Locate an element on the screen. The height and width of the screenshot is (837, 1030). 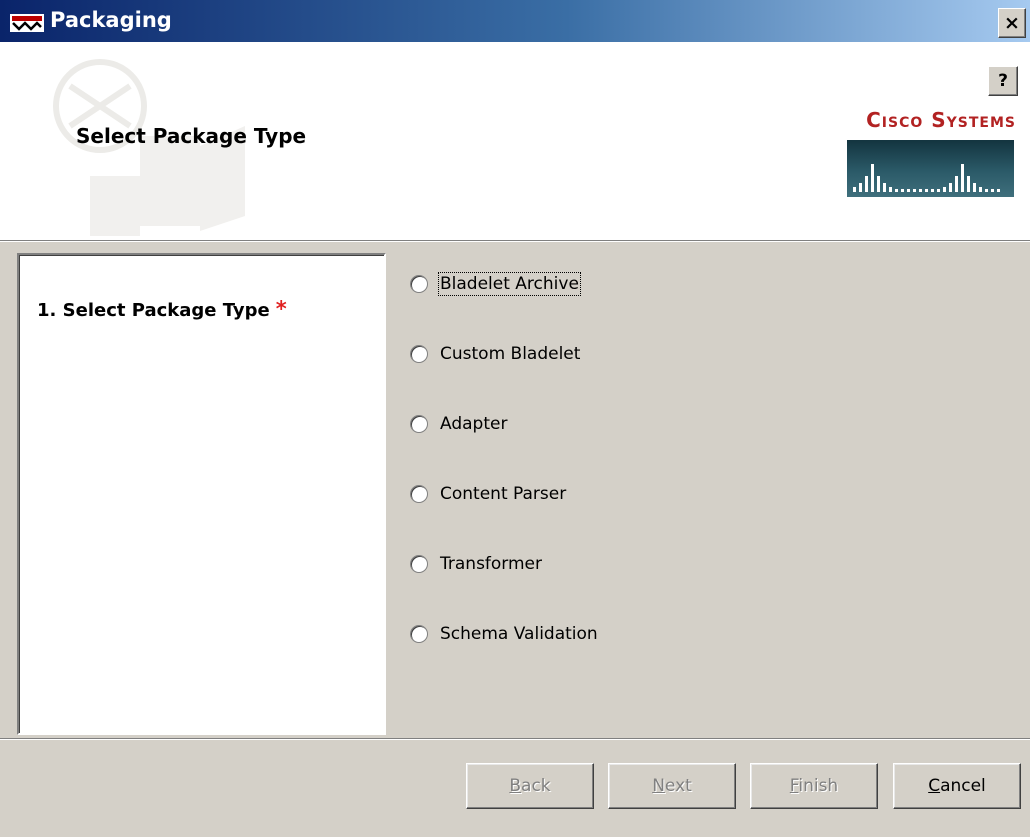
header-separator is located at coordinates (515, 241).